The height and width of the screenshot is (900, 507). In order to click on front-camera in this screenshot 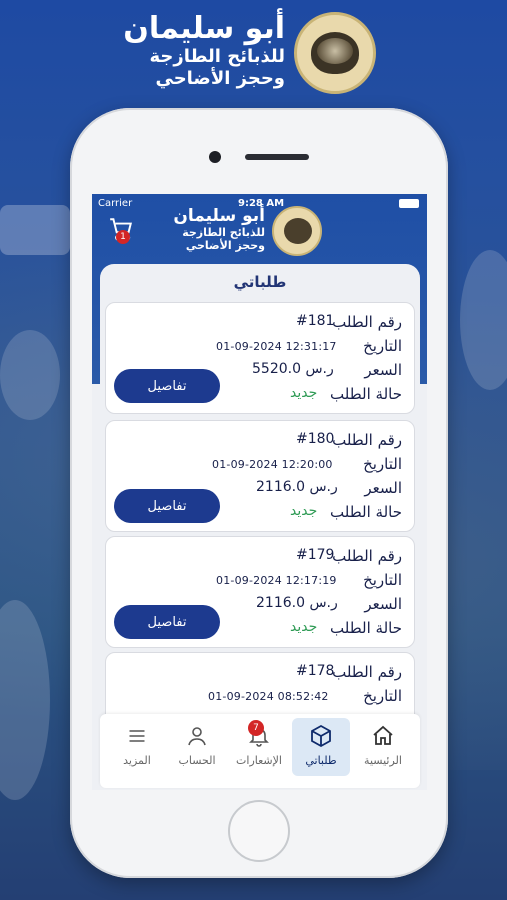, I will do `click(215, 157)`.